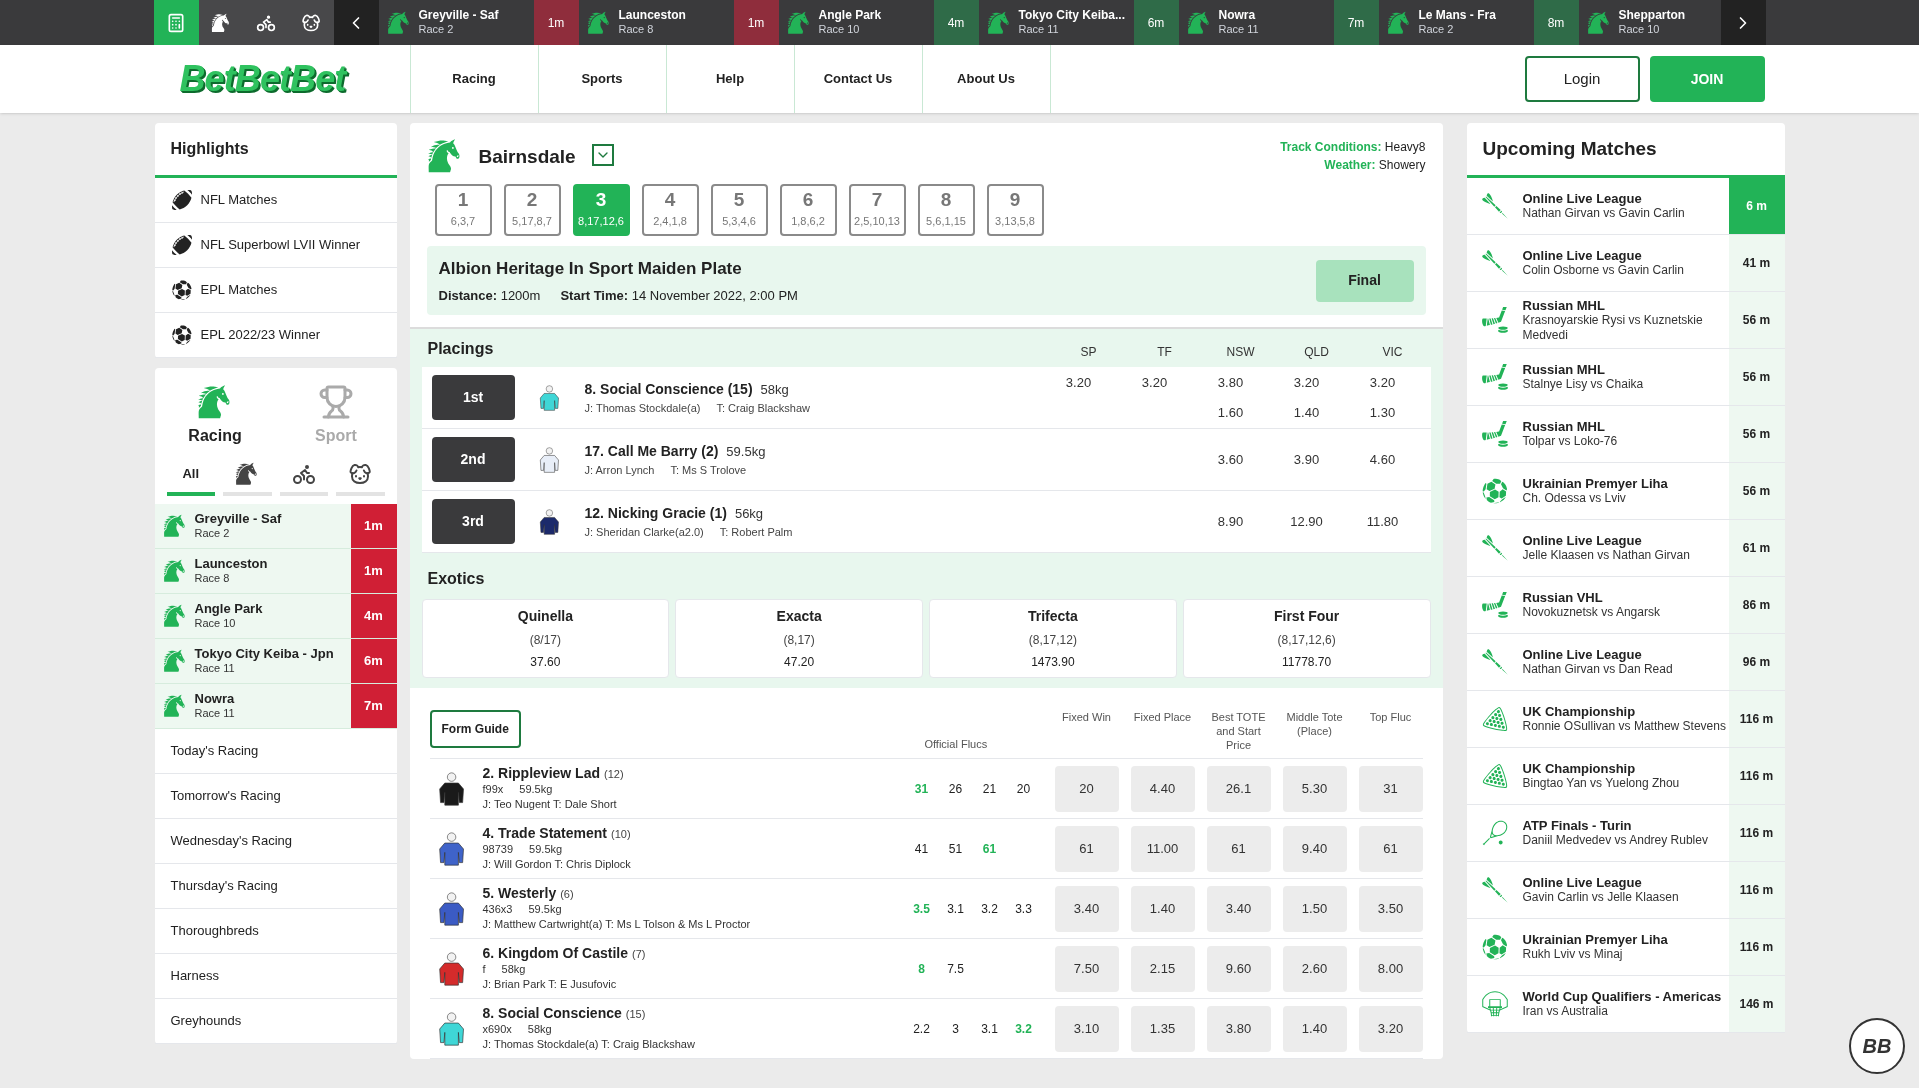 This screenshot has height=1088, width=1919. What do you see at coordinates (1564, 369) in the screenshot?
I see `match-league: Russian MHL` at bounding box center [1564, 369].